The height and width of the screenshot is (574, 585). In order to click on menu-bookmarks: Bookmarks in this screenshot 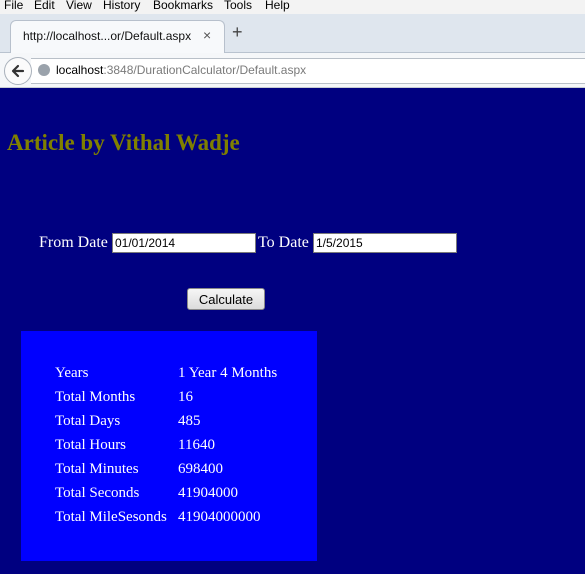, I will do `click(183, 6)`.